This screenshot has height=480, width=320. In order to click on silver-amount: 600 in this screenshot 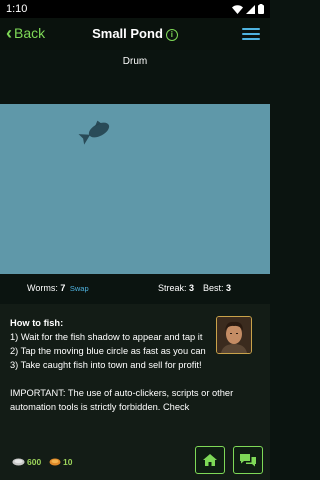, I will do `click(34, 462)`.